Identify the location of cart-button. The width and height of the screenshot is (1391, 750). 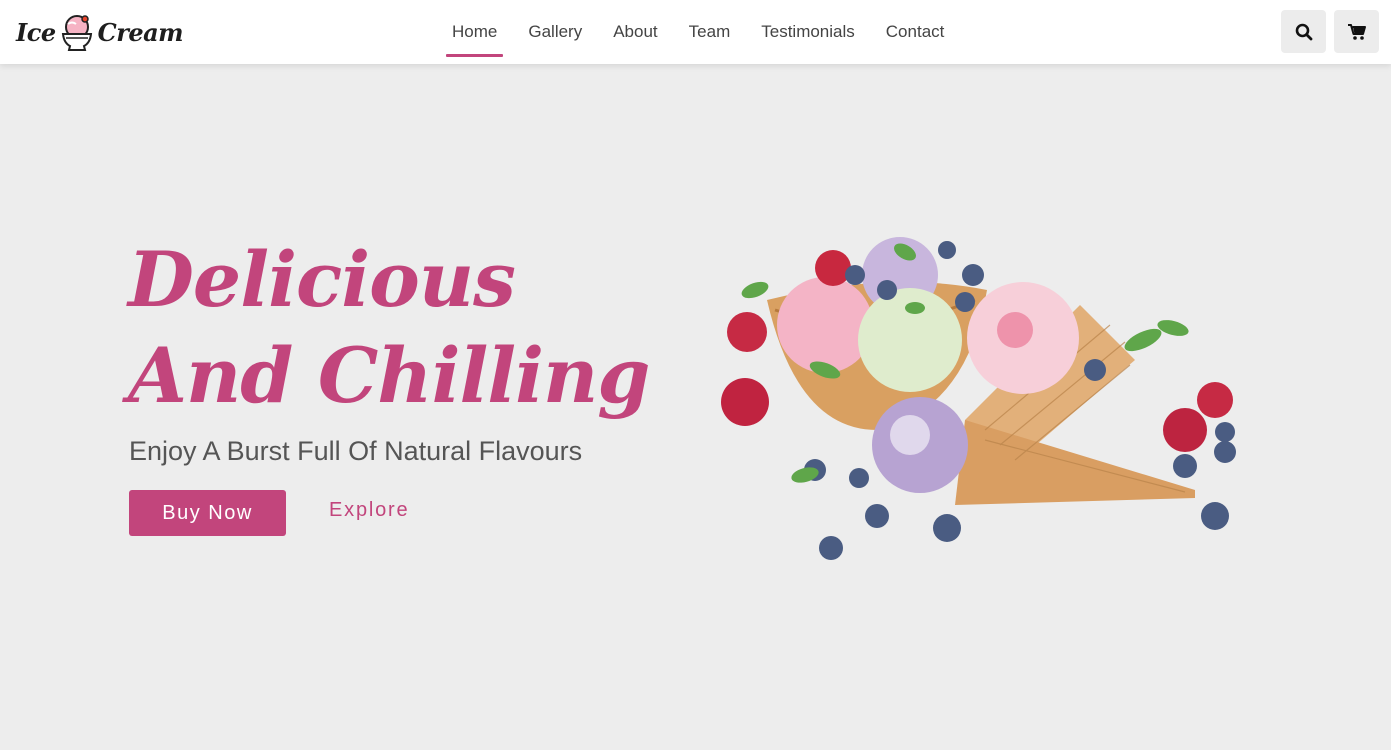
(1356, 31).